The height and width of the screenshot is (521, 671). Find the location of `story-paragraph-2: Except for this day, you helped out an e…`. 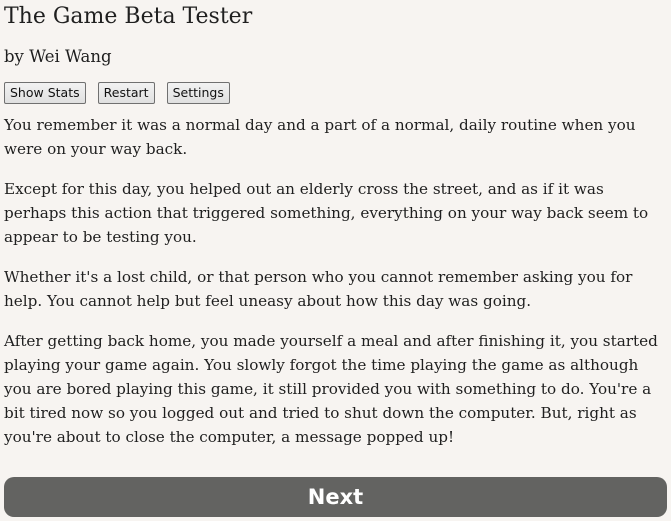

story-paragraph-2: Except for this day, you helped out an e… is located at coordinates (326, 213).